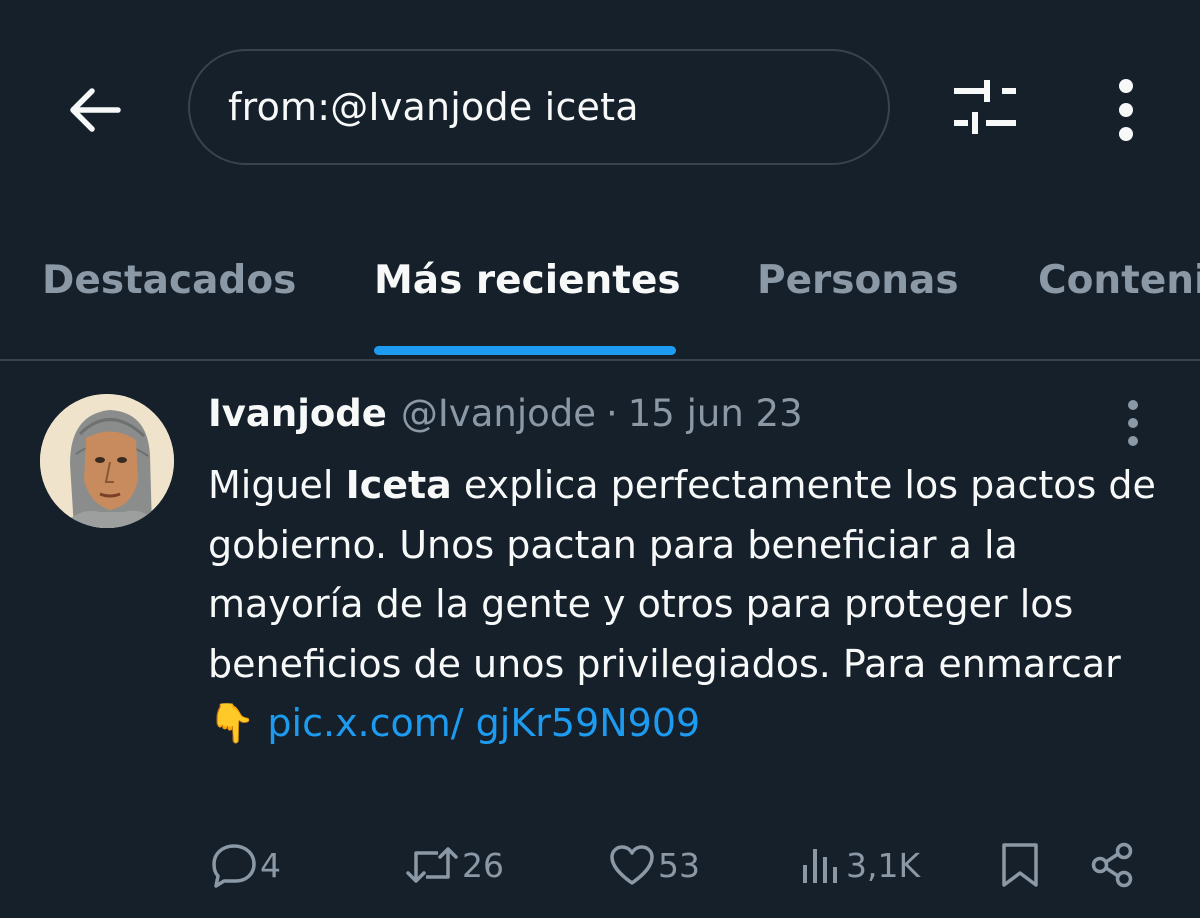 This screenshot has height=918, width=1200. What do you see at coordinates (883, 865) in the screenshot?
I see `views-count: 3,1K` at bounding box center [883, 865].